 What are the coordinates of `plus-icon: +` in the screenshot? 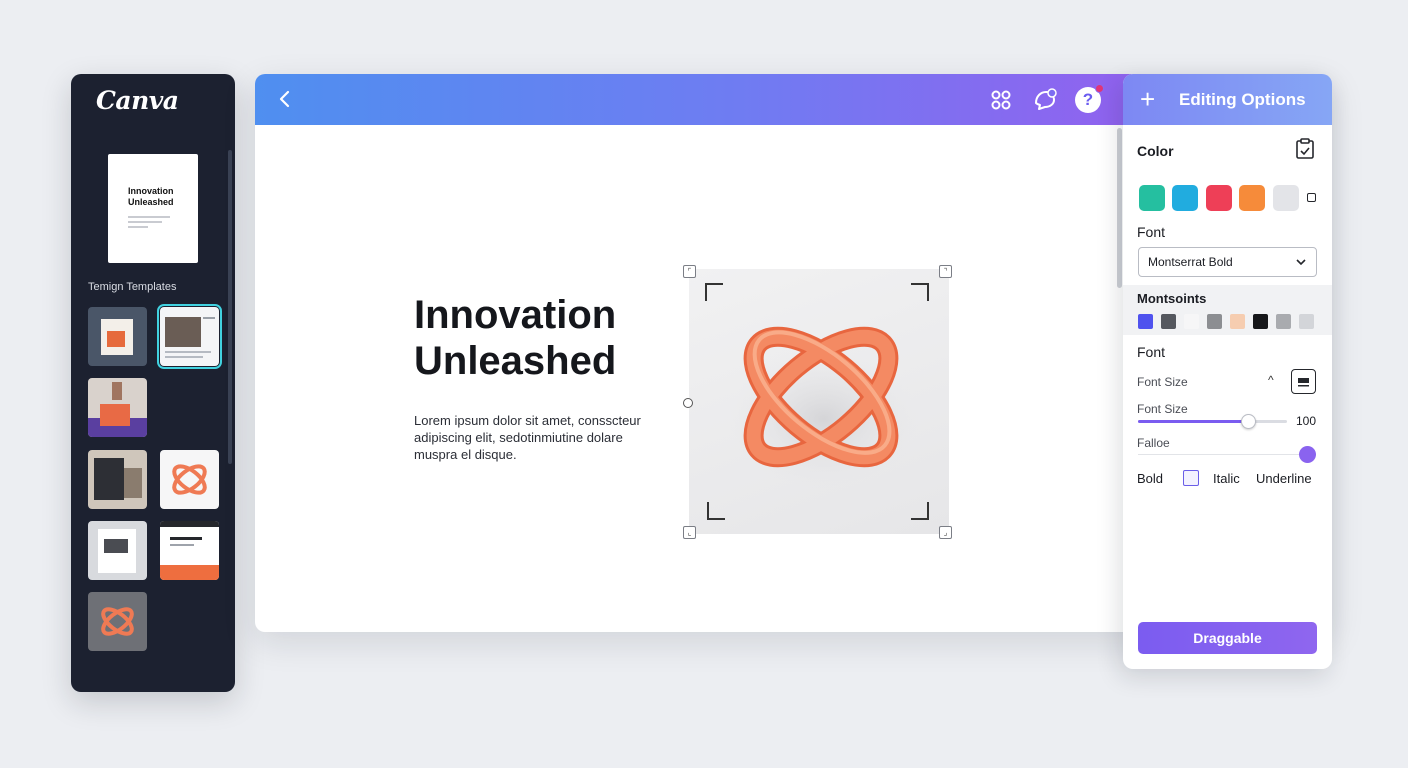 It's located at (1147, 99).